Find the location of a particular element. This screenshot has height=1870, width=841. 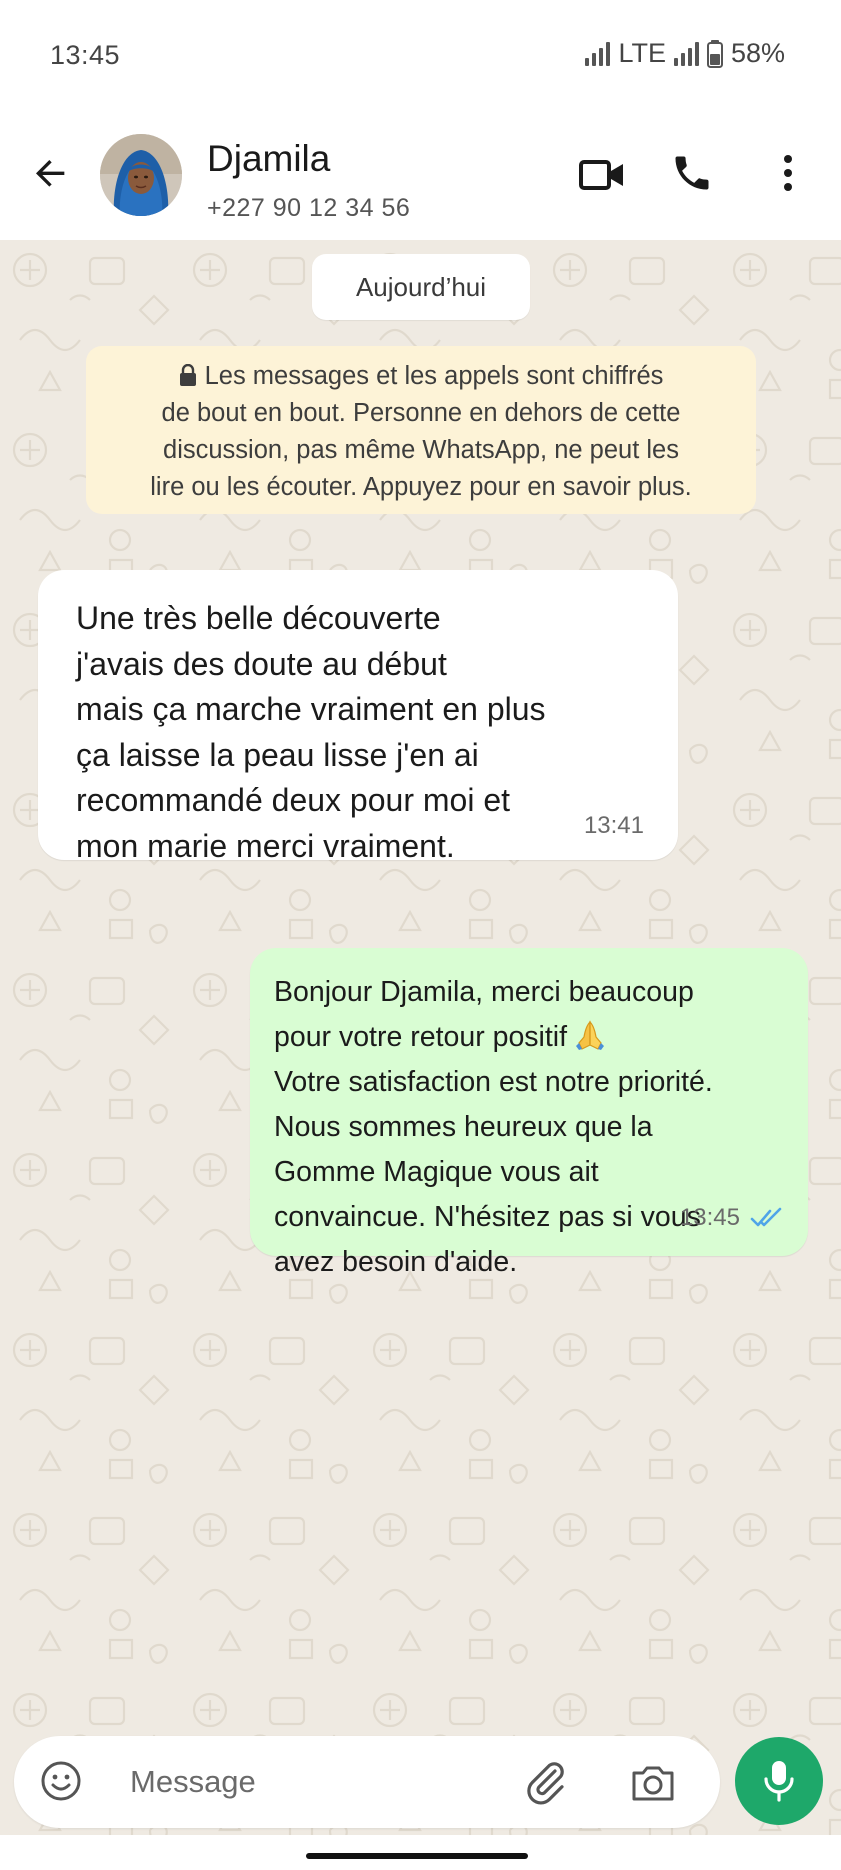

double-check-read-icon is located at coordinates (766, 1217).